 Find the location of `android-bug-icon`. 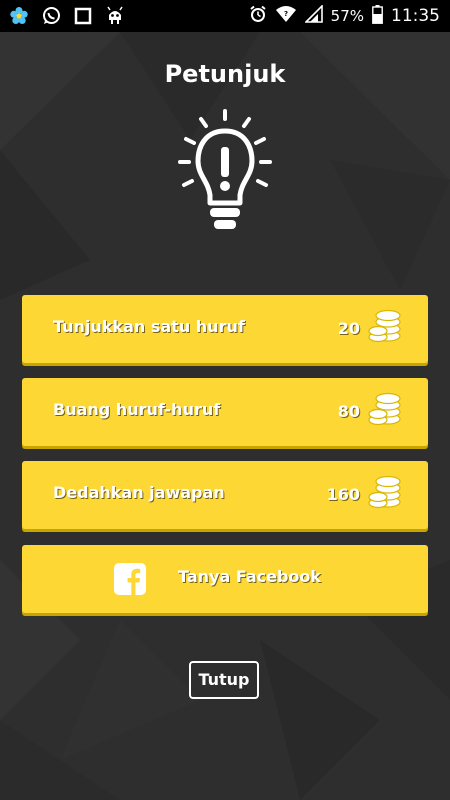

android-bug-icon is located at coordinates (115, 16).